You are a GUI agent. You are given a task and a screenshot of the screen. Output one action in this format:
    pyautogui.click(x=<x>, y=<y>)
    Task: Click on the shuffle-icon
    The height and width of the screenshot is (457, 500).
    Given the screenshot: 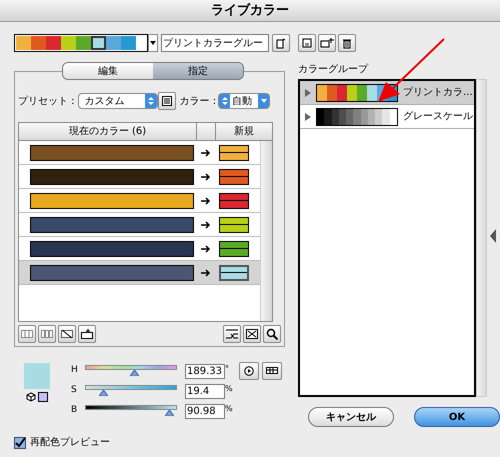 What is the action you would take?
    pyautogui.click(x=232, y=334)
    